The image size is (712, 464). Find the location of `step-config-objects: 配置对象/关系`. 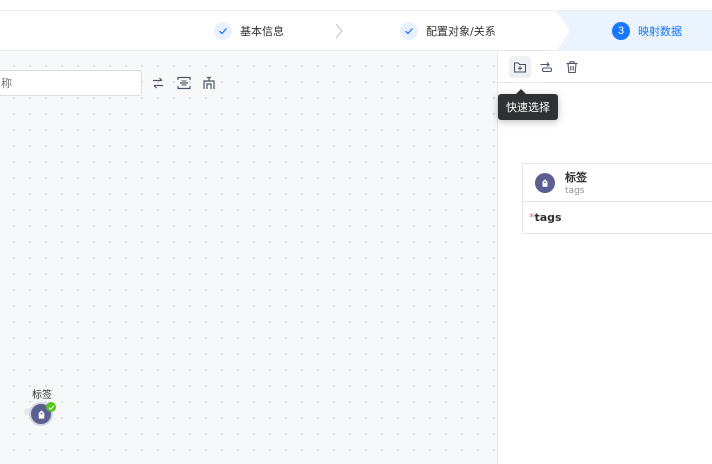

step-config-objects: 配置对象/关系 is located at coordinates (448, 31).